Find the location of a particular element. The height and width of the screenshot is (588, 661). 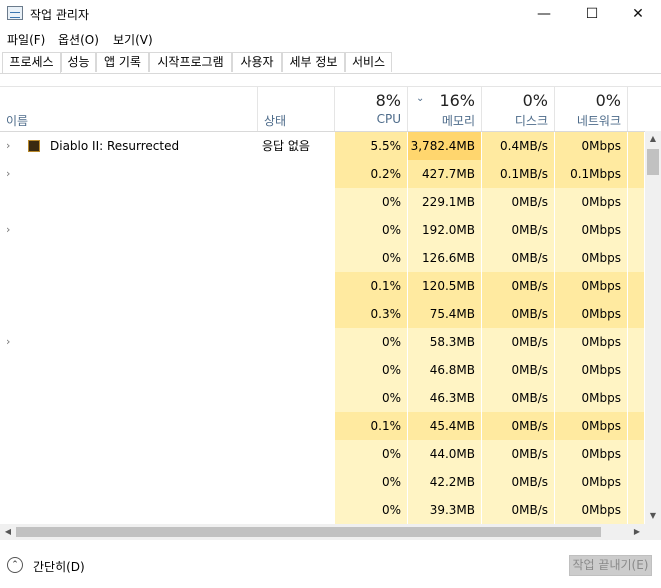

table-row: 0% 46.3MB 0MB/s 0Mbps is located at coordinates (330, 398).